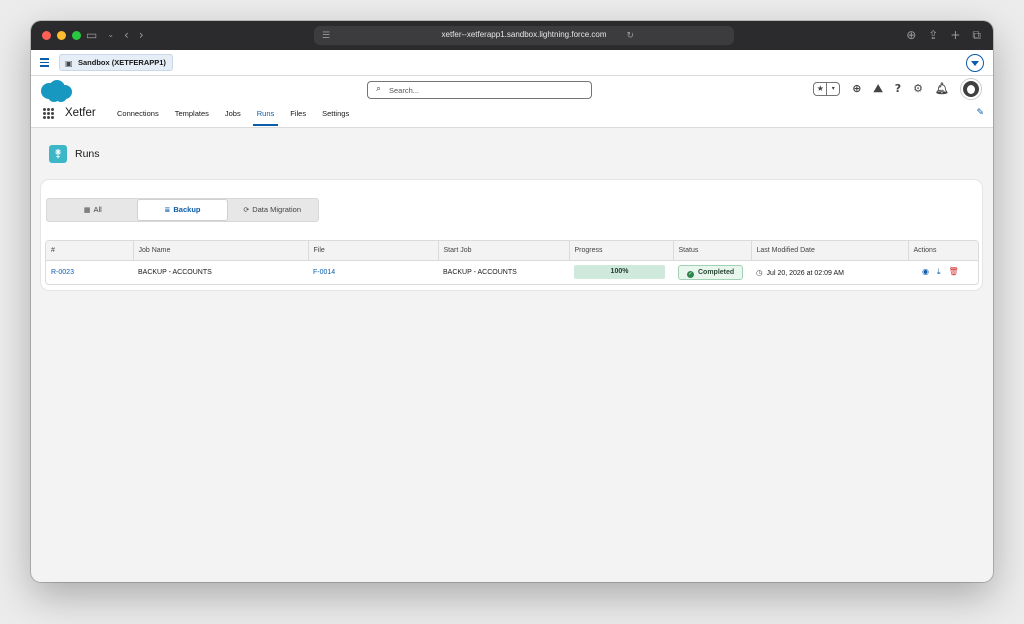 Image resolution: width=1024 pixels, height=624 pixels. Describe the element at coordinates (122, 62) in the screenshot. I see `sandbox-label: Sandbox (XETFERAPP1)` at that location.